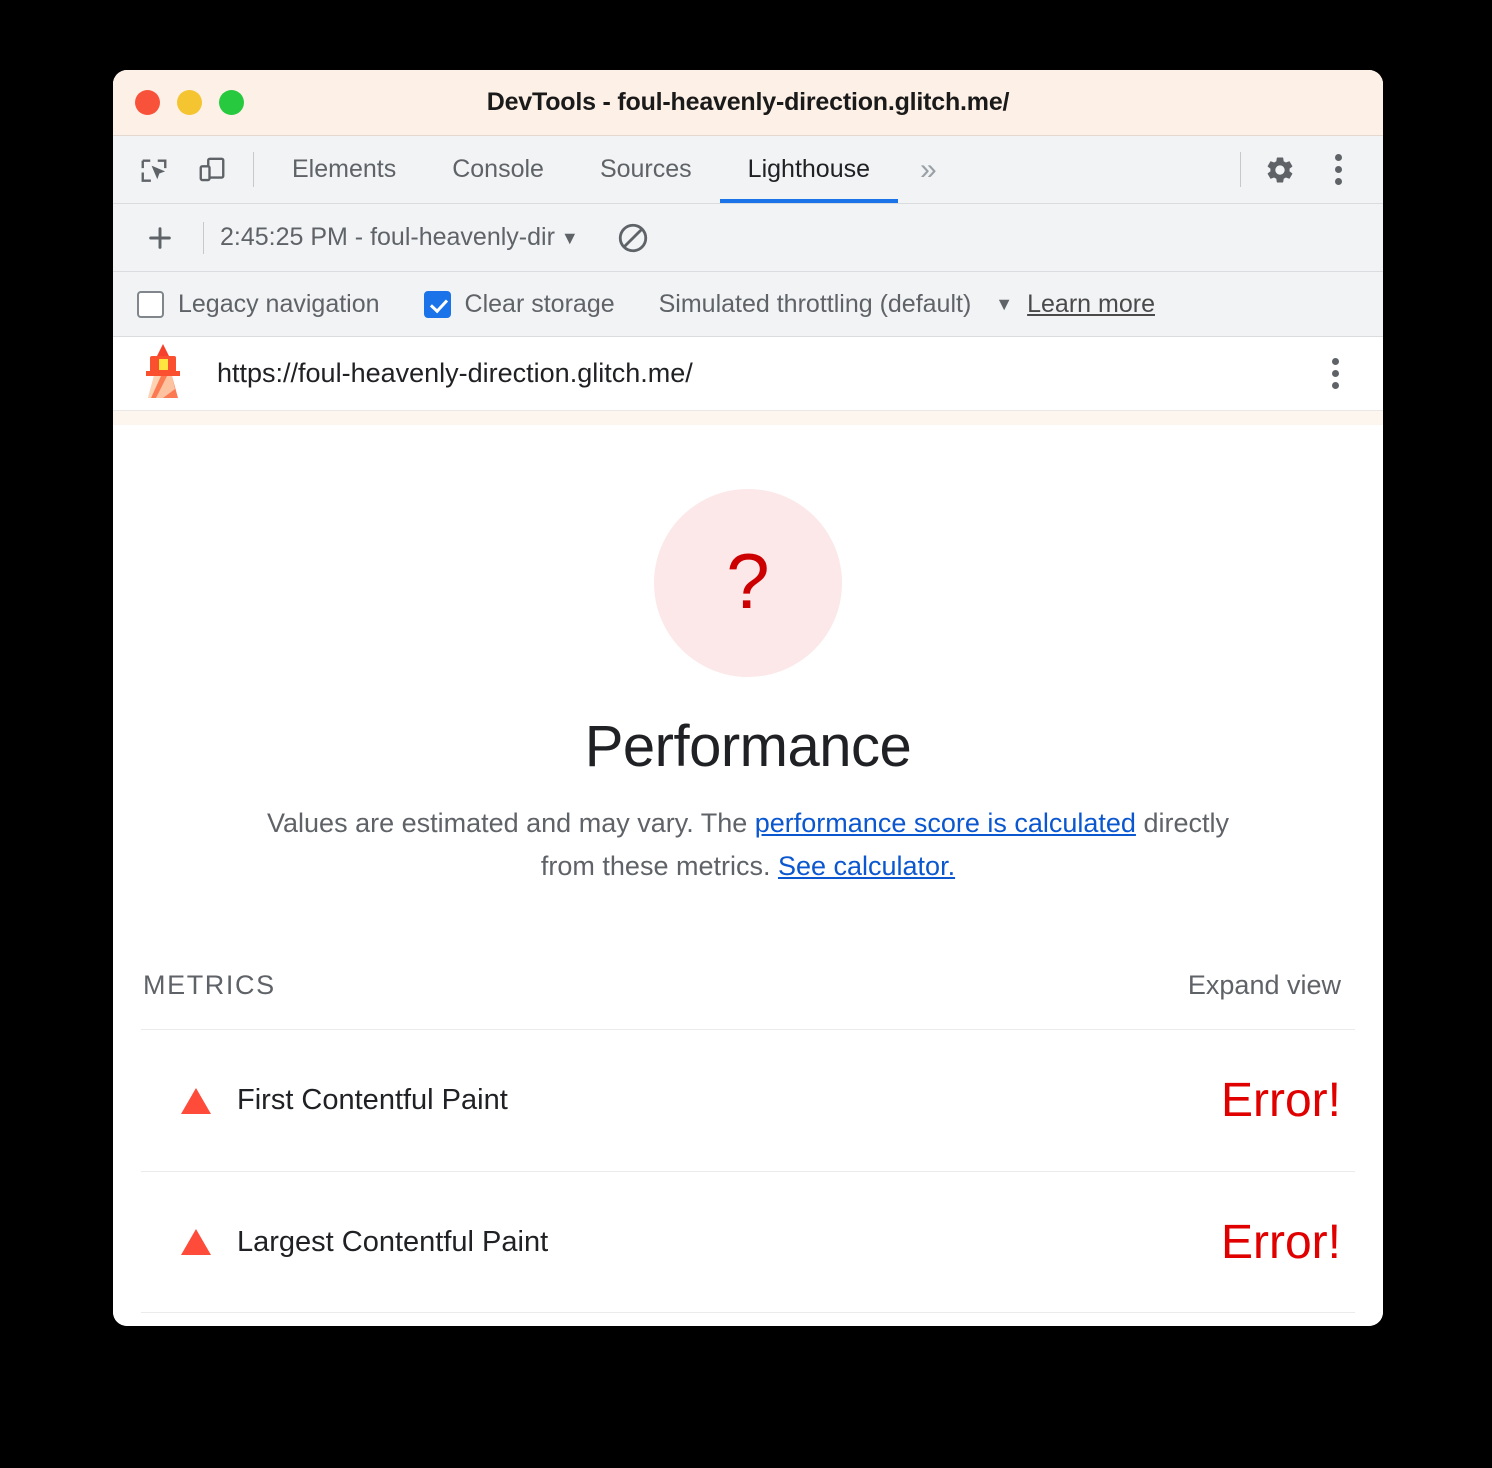 Image resolution: width=1492 pixels, height=1468 pixels. Describe the element at coordinates (748, 1100) in the screenshot. I see `table-row: First Contentful Paint Error!` at that location.